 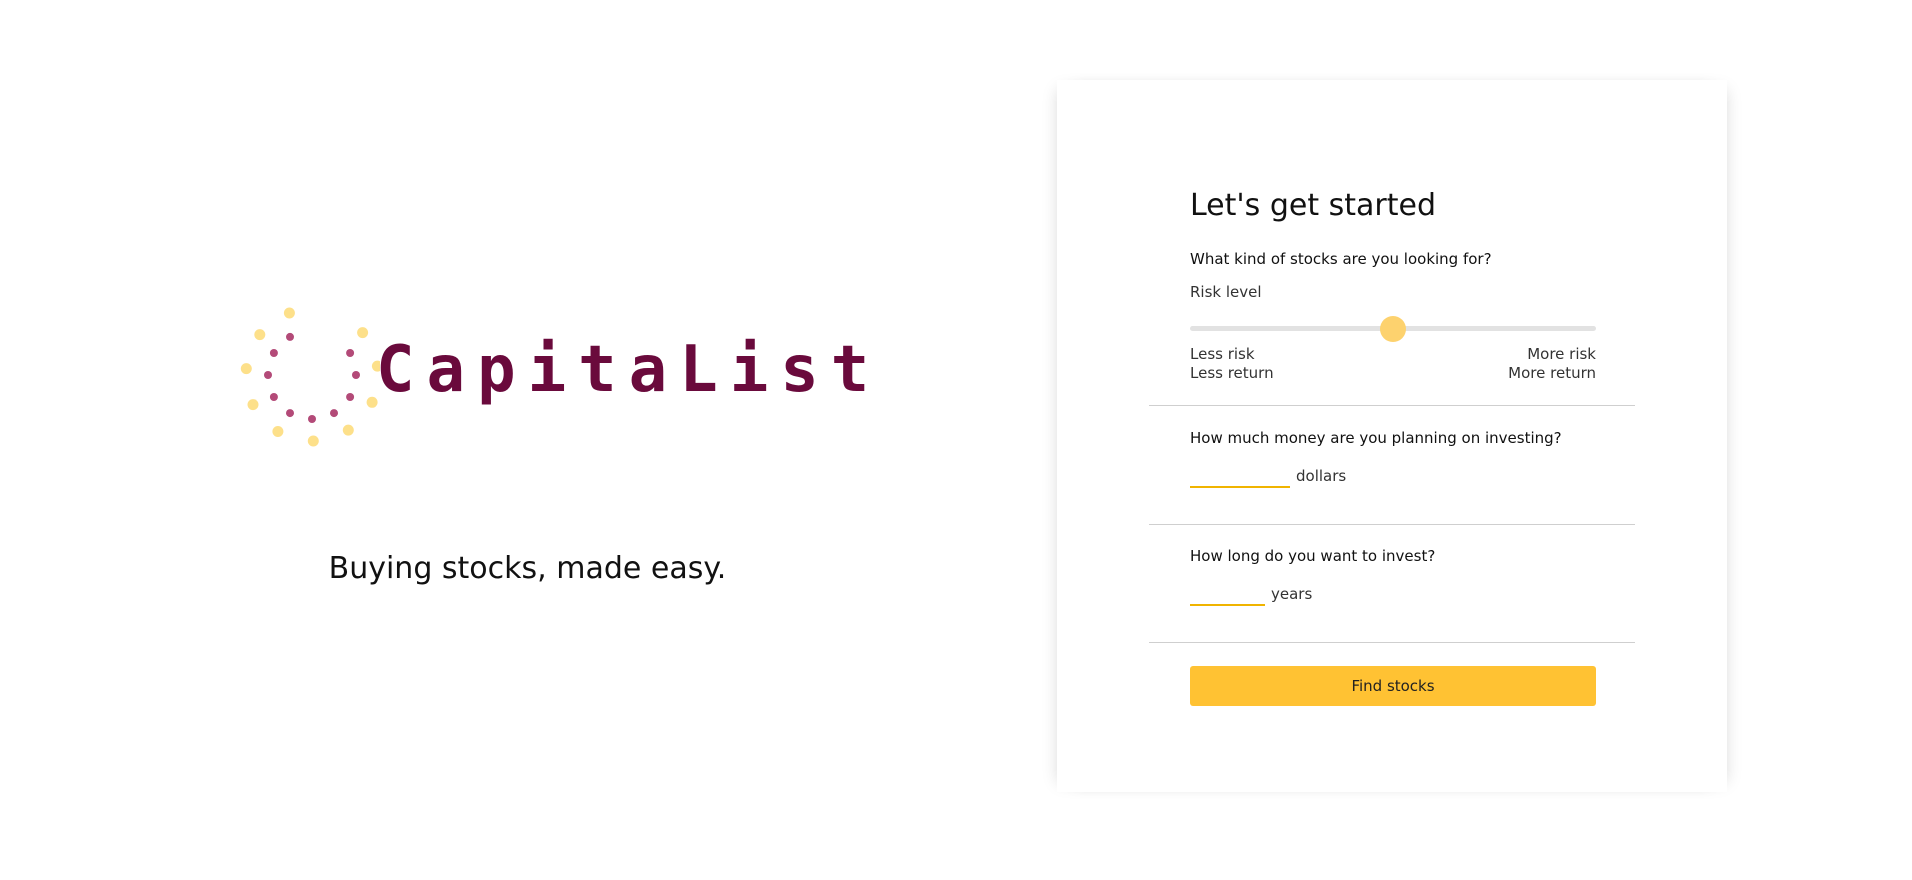 What do you see at coordinates (527, 568) in the screenshot?
I see `tagline: Buying stocks, made easy.` at bounding box center [527, 568].